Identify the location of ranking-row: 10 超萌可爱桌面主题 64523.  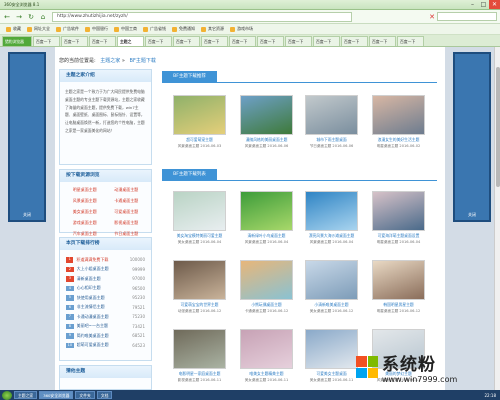
(105, 346).